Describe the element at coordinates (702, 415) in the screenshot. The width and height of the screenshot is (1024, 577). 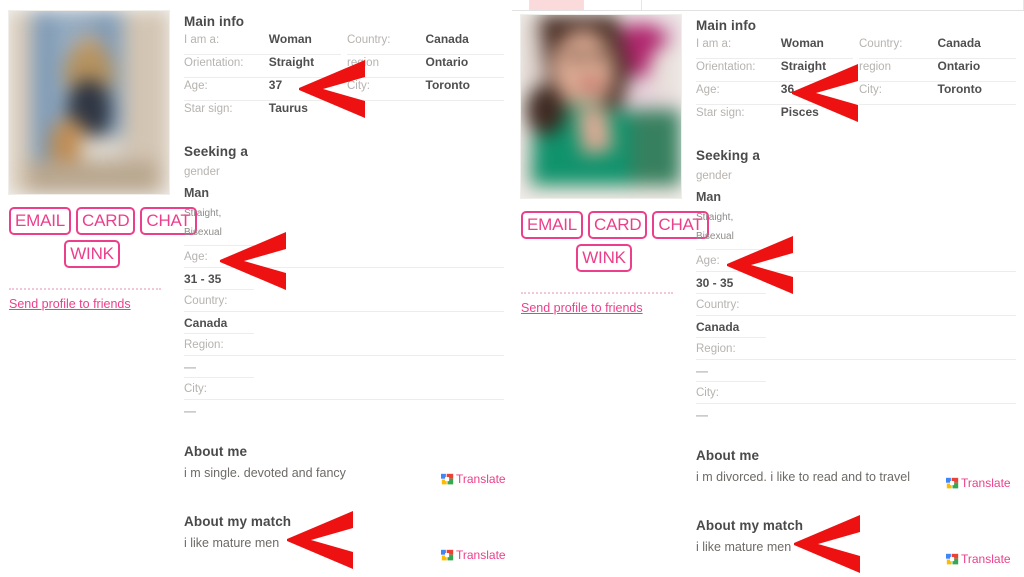
I see `seeking-city-value: —` at that location.